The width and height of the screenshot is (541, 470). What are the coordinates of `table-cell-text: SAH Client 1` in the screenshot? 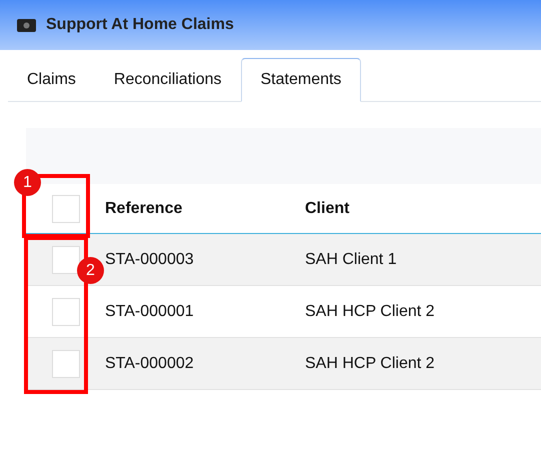 It's located at (351, 260).